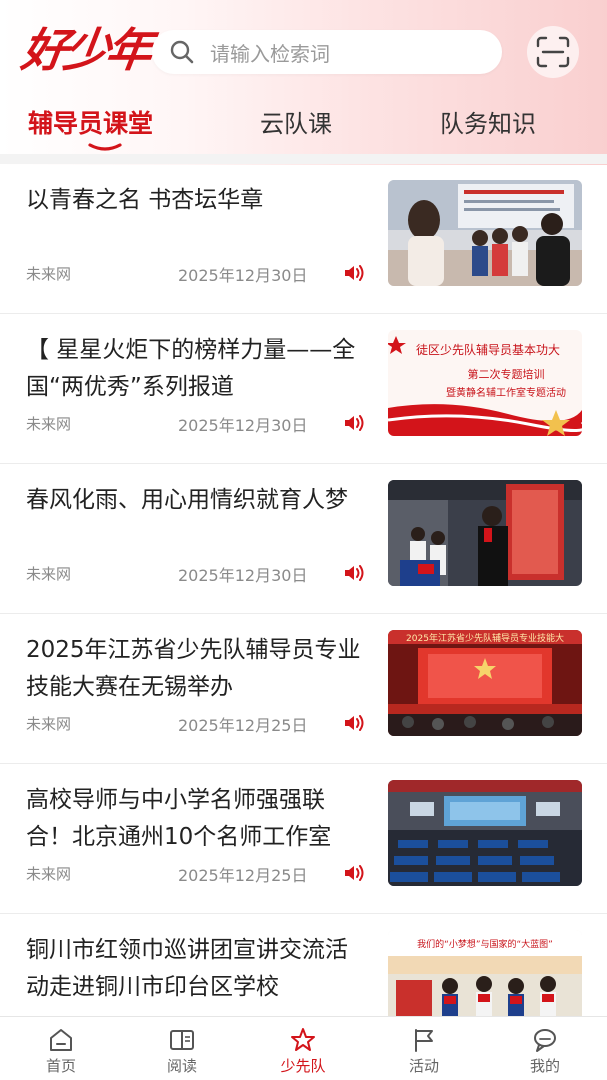 The image size is (607, 1080). Describe the element at coordinates (270, 53) in the screenshot. I see `search-placeholder: 请输入检索词` at that location.